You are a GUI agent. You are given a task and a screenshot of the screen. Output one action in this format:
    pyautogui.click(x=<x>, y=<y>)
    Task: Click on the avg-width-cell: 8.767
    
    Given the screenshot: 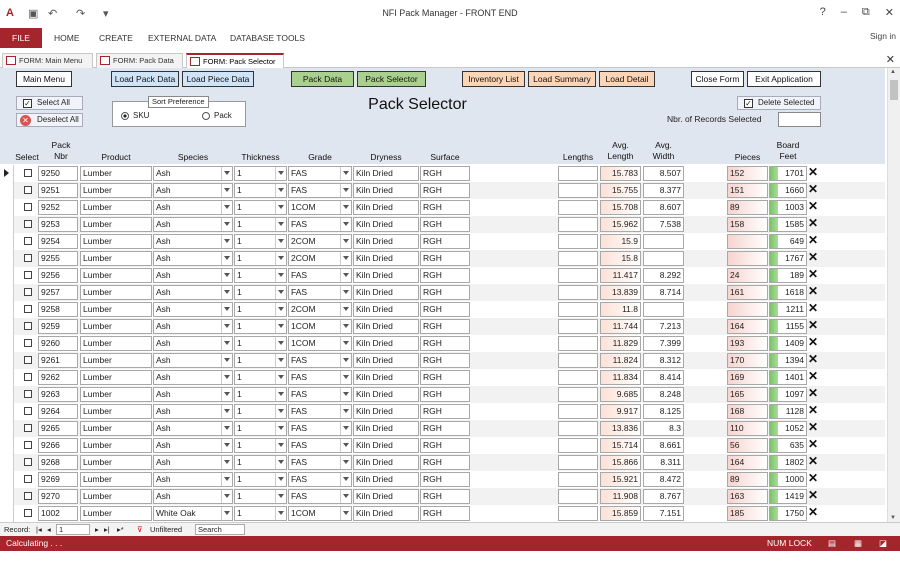 What is the action you would take?
    pyautogui.click(x=663, y=496)
    